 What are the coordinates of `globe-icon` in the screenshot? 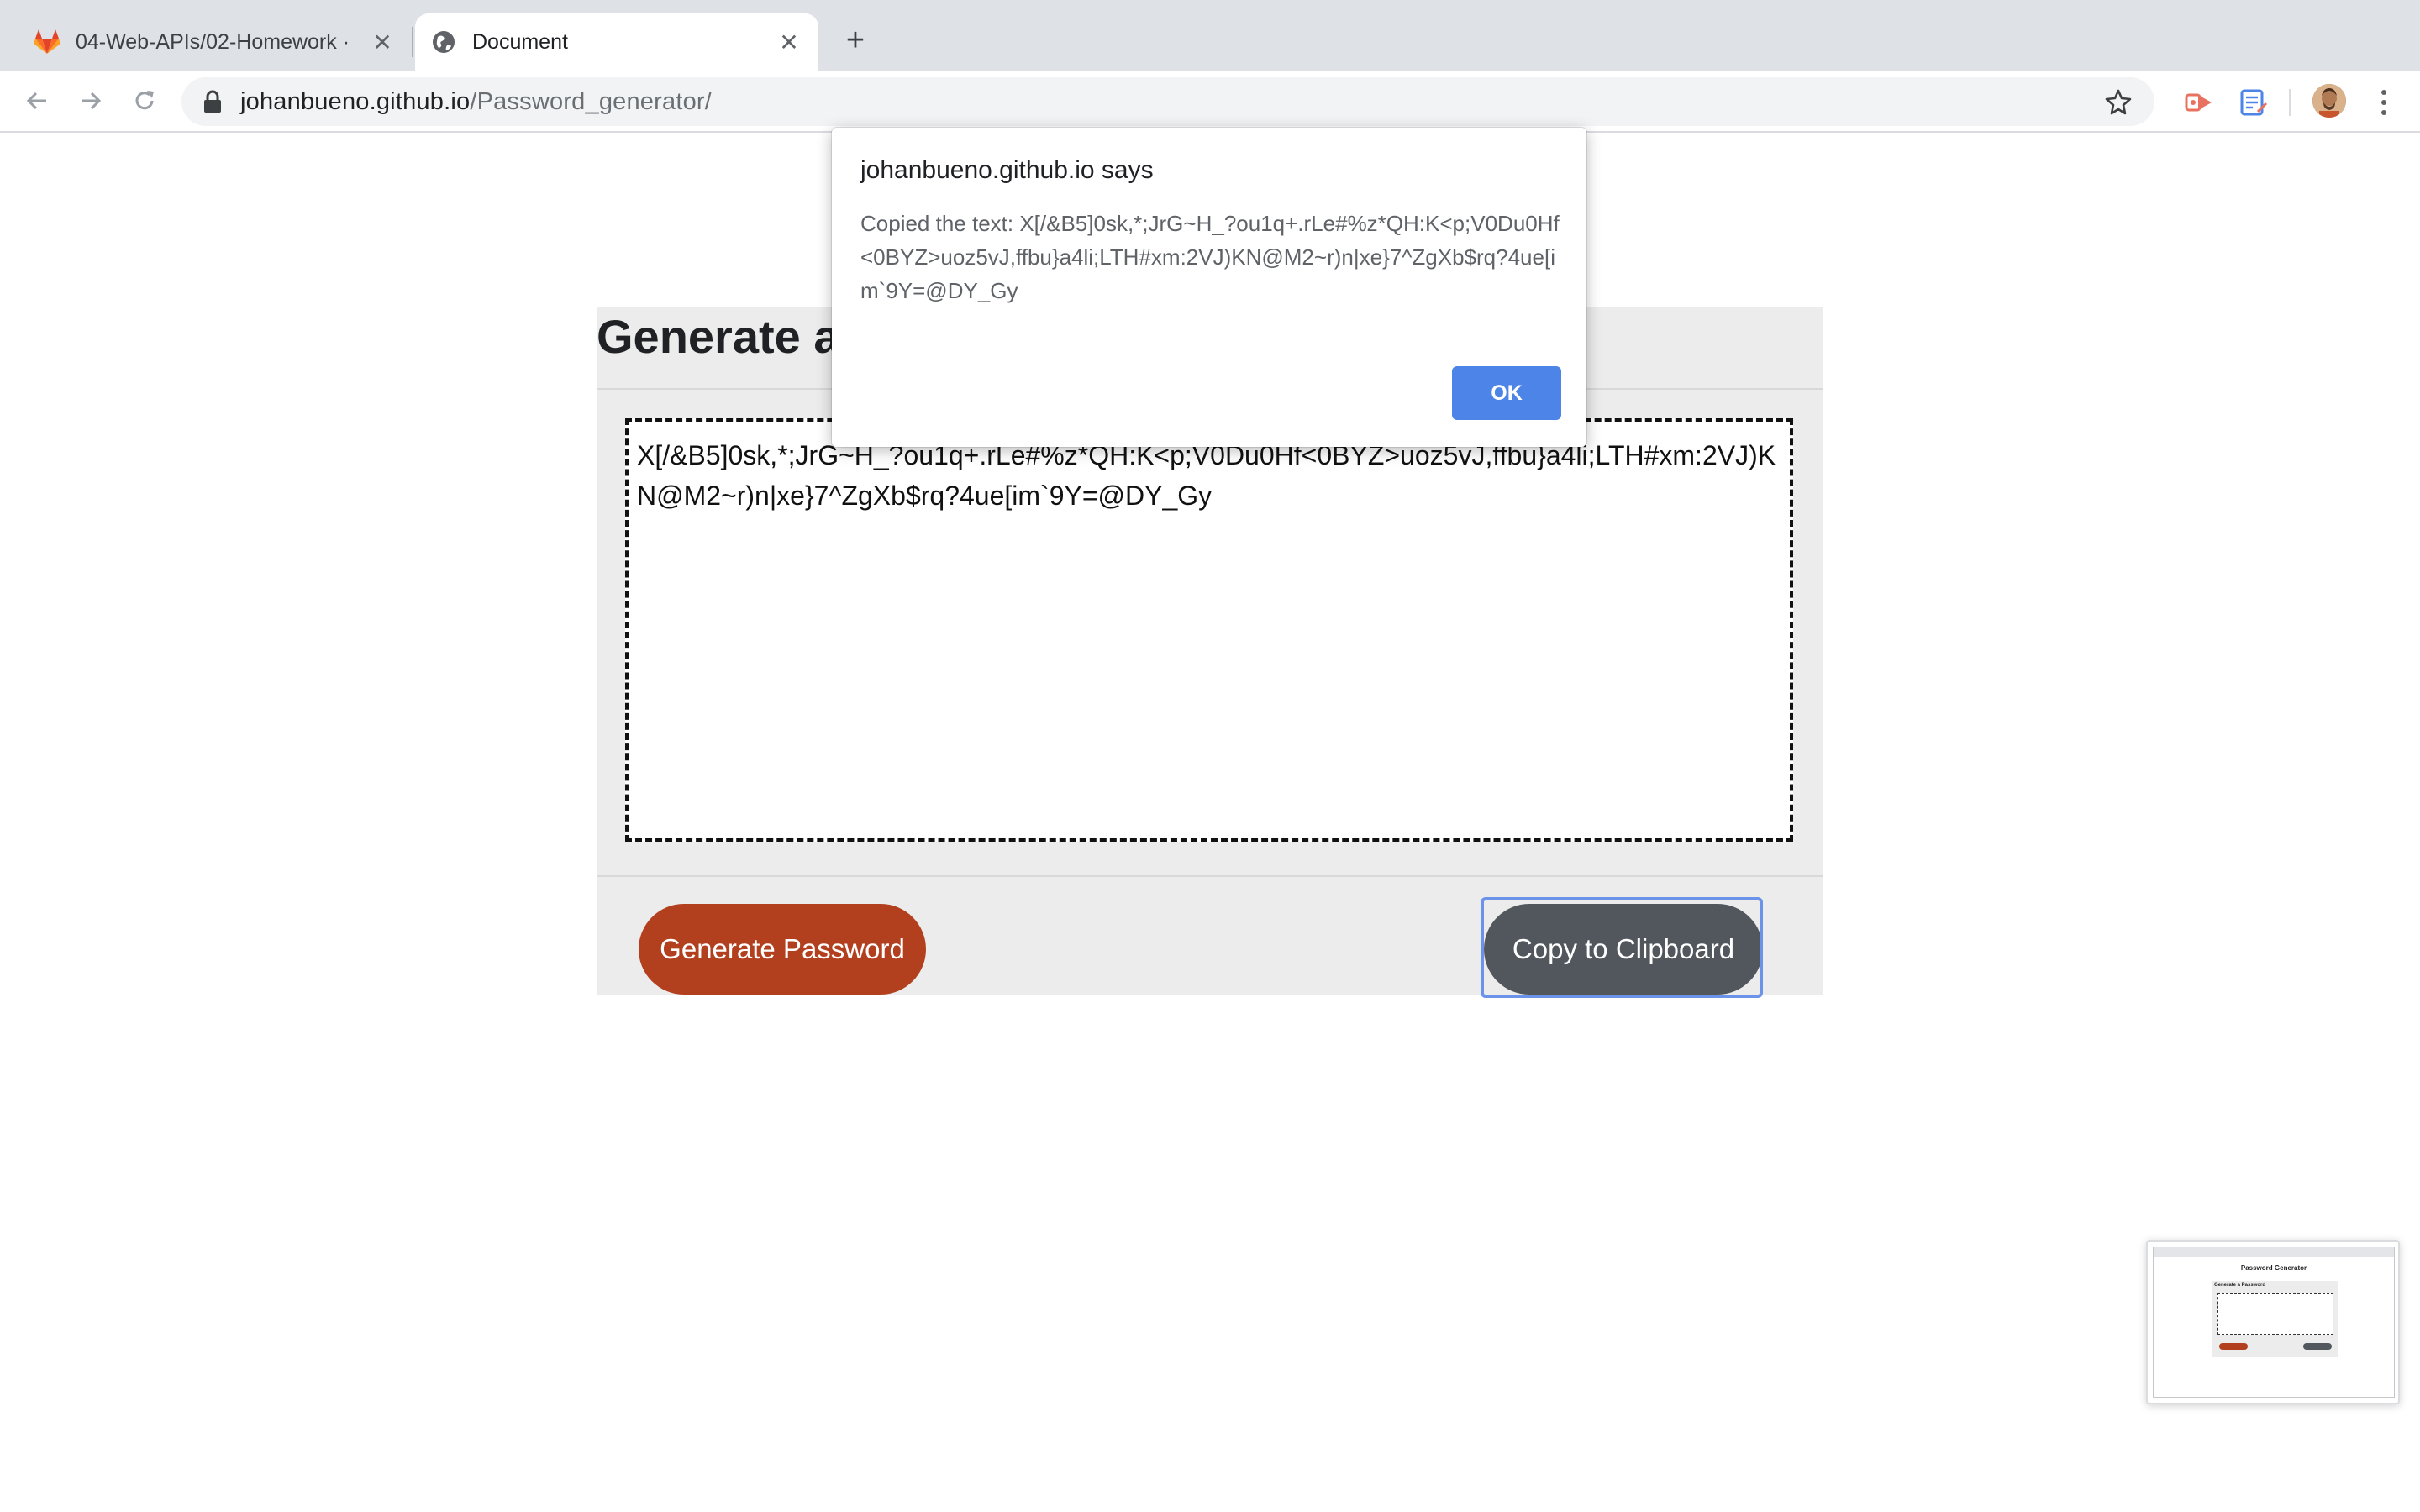 It's located at (444, 42).